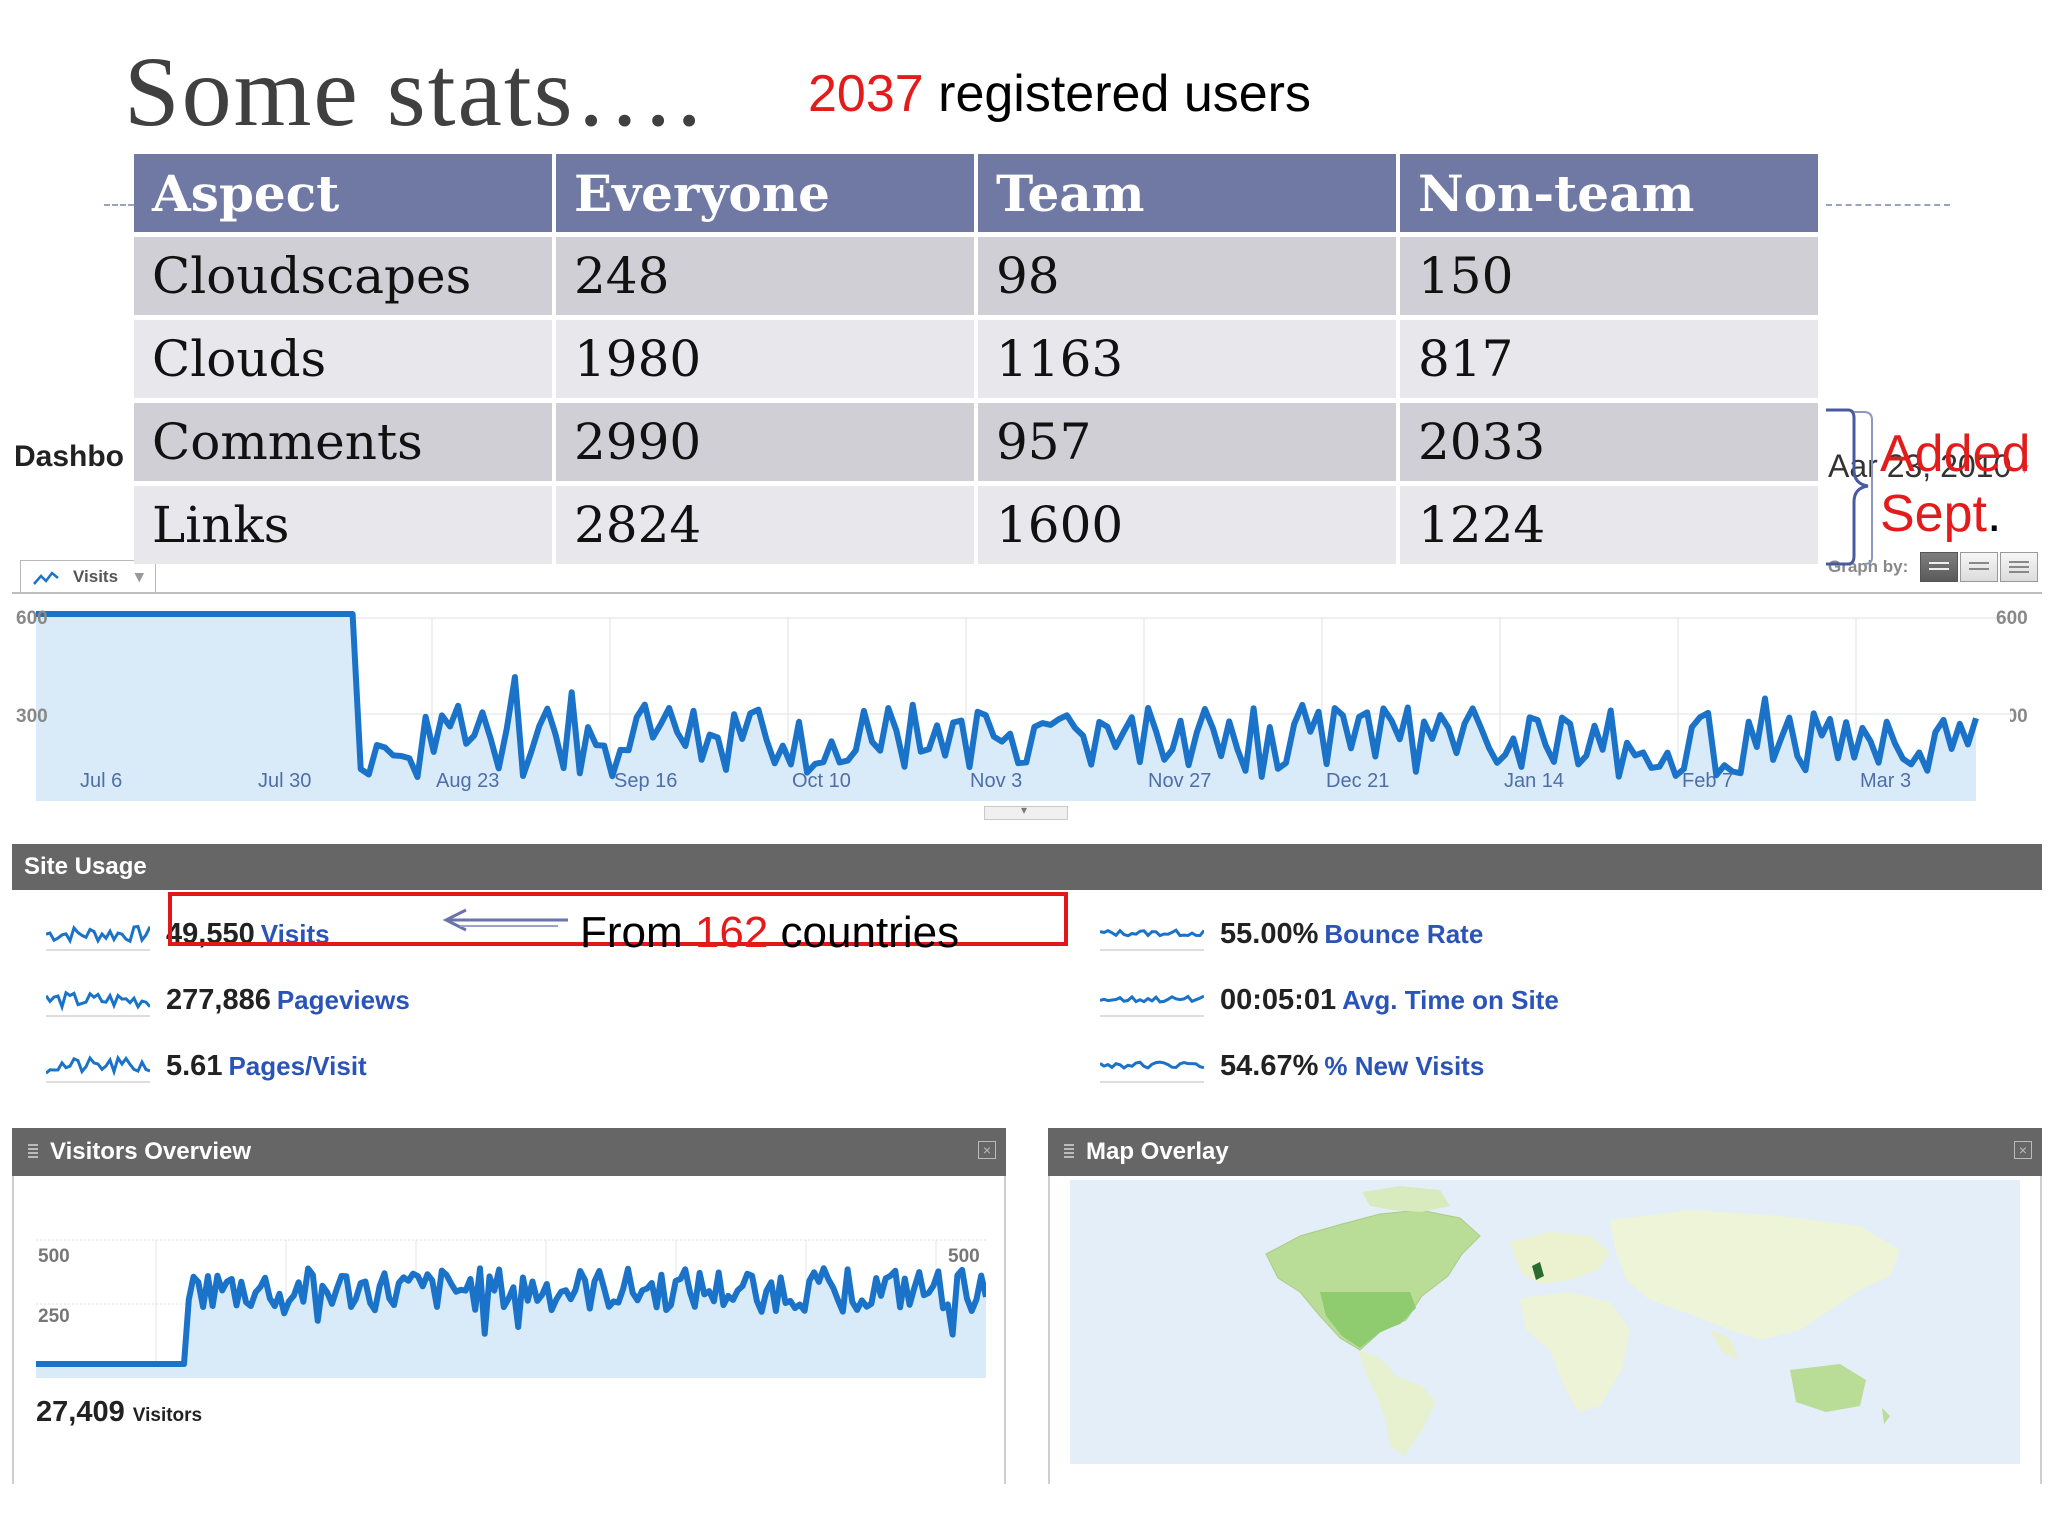  What do you see at coordinates (1389, 1000) in the screenshot?
I see `metric-avg-time-on-site: 00:05:01 Avg. Time on Site` at bounding box center [1389, 1000].